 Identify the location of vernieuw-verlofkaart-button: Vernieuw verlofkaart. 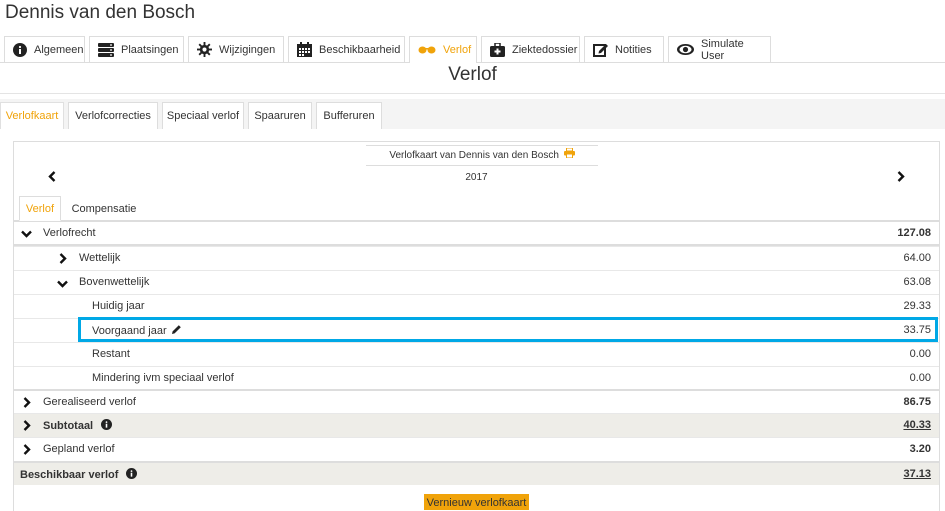
(476, 502).